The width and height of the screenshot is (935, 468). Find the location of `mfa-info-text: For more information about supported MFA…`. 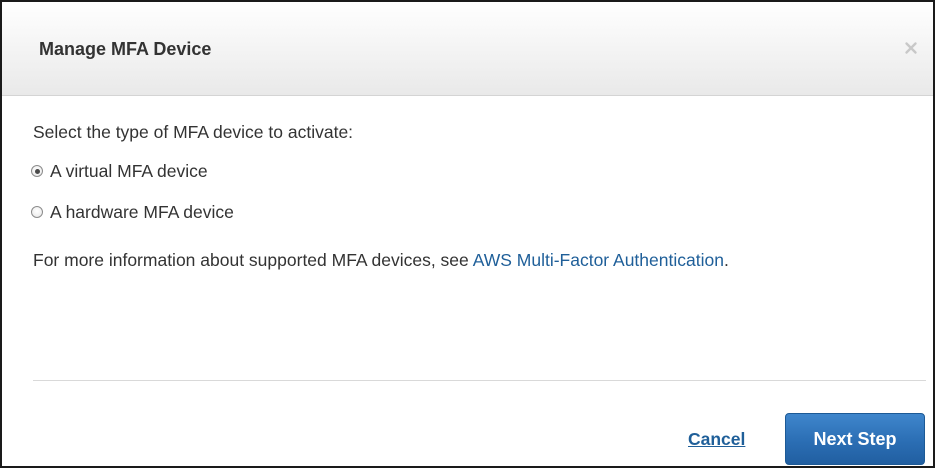

mfa-info-text: For more information about supported MFA… is located at coordinates (381, 260).